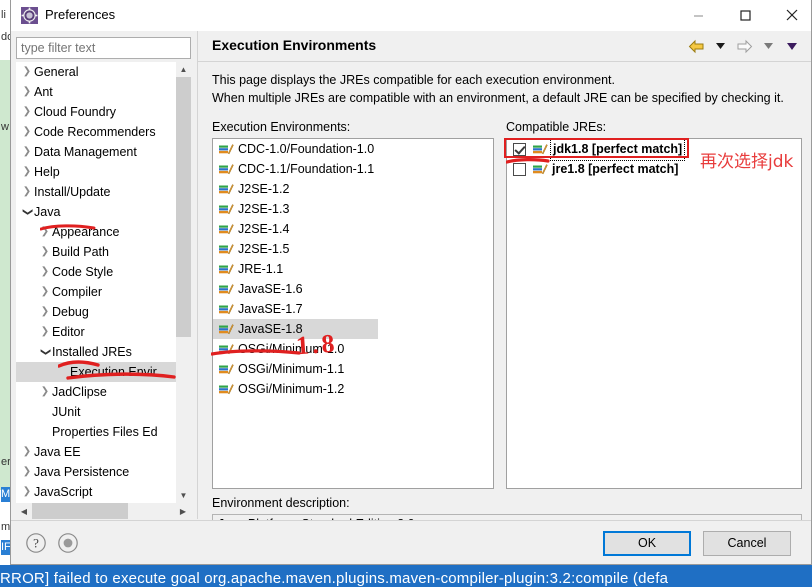  I want to click on sidebar-item-installed-jres: ❯Installed JREs, so click(96, 352).